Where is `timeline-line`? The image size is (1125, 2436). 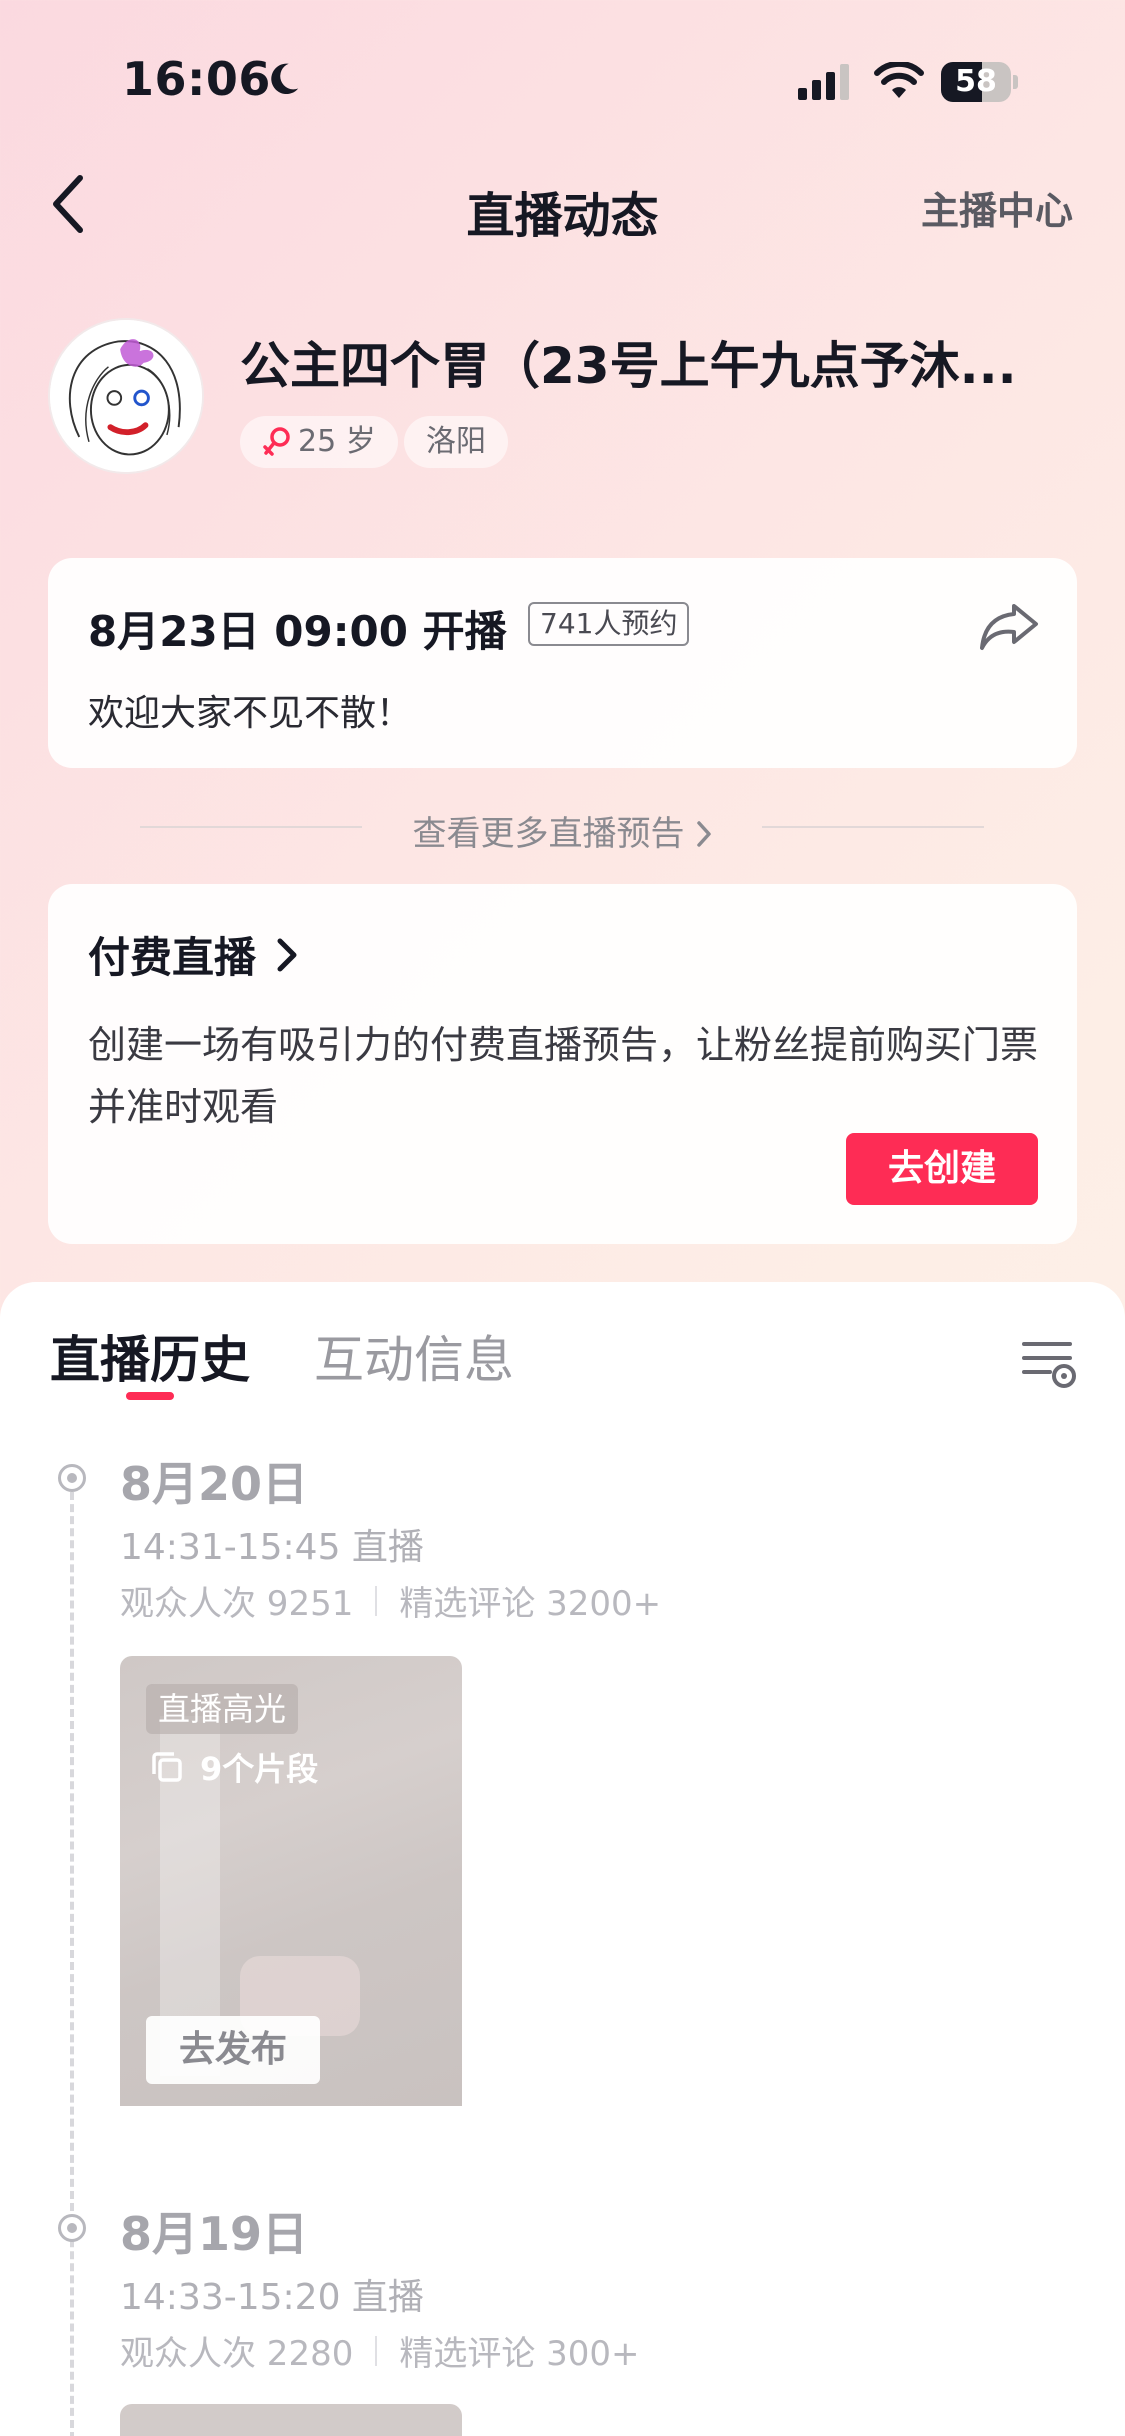
timeline-line is located at coordinates (72, 1958).